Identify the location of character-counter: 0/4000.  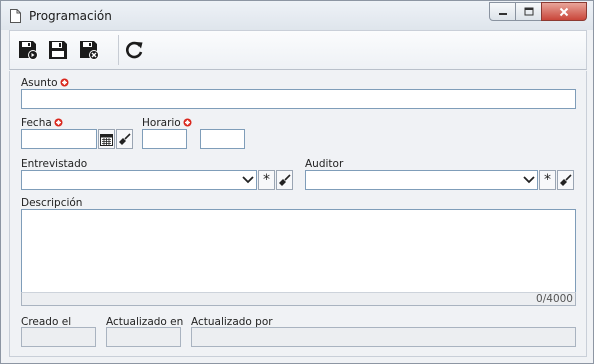
(298, 299).